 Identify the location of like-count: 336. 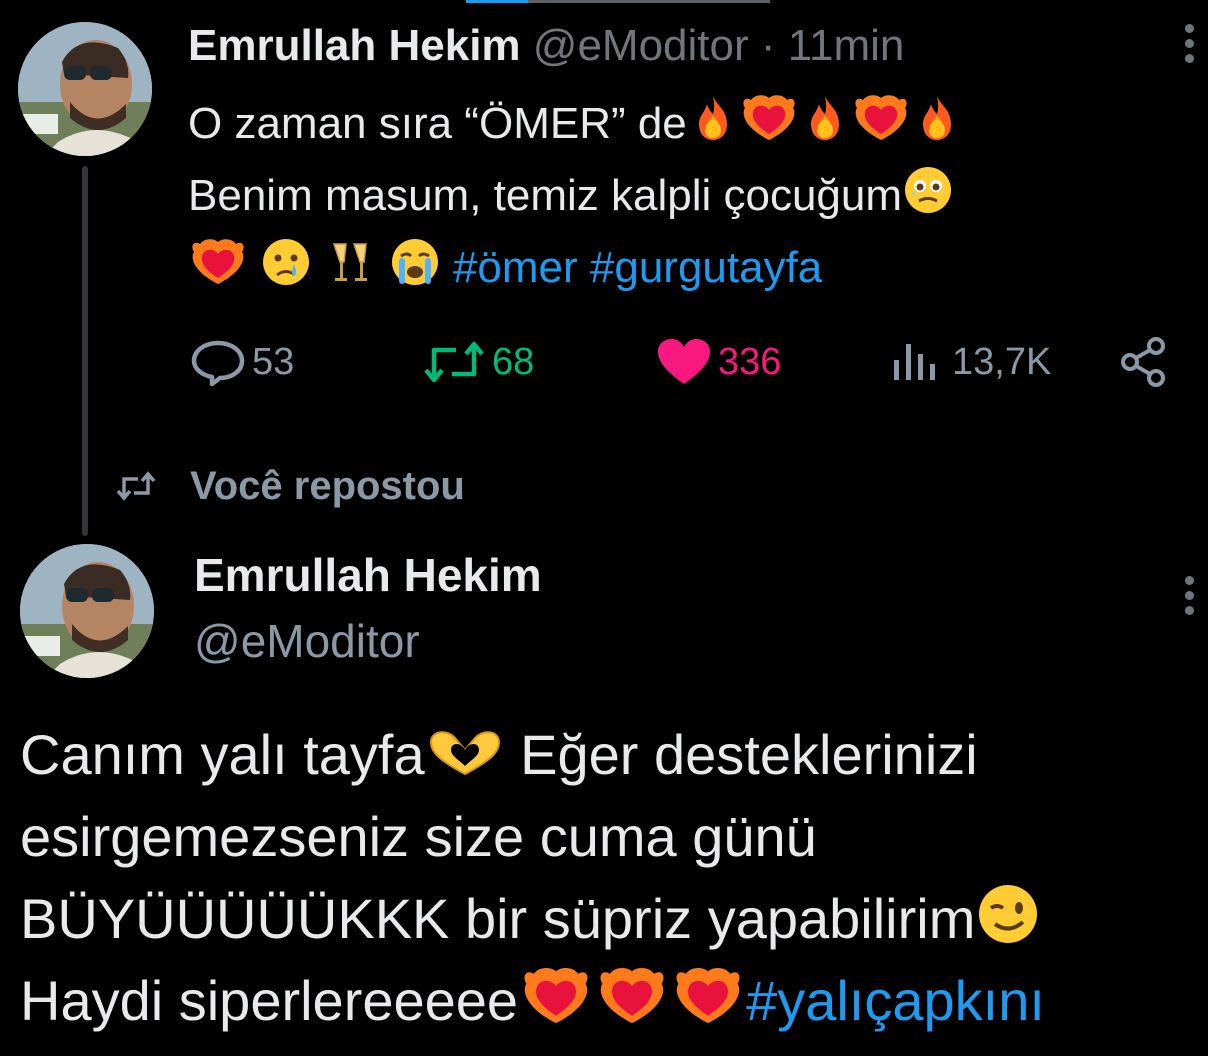
(750, 361).